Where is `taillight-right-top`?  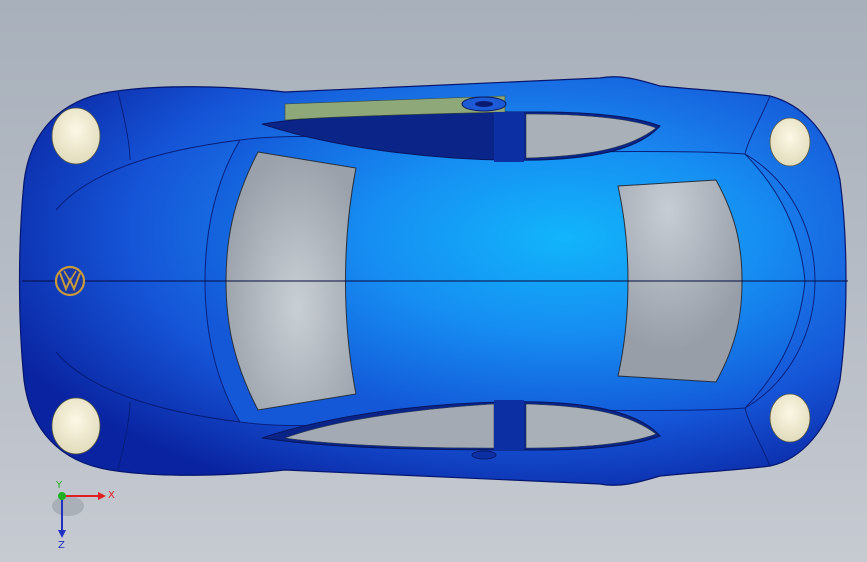
taillight-right-top is located at coordinates (790, 142).